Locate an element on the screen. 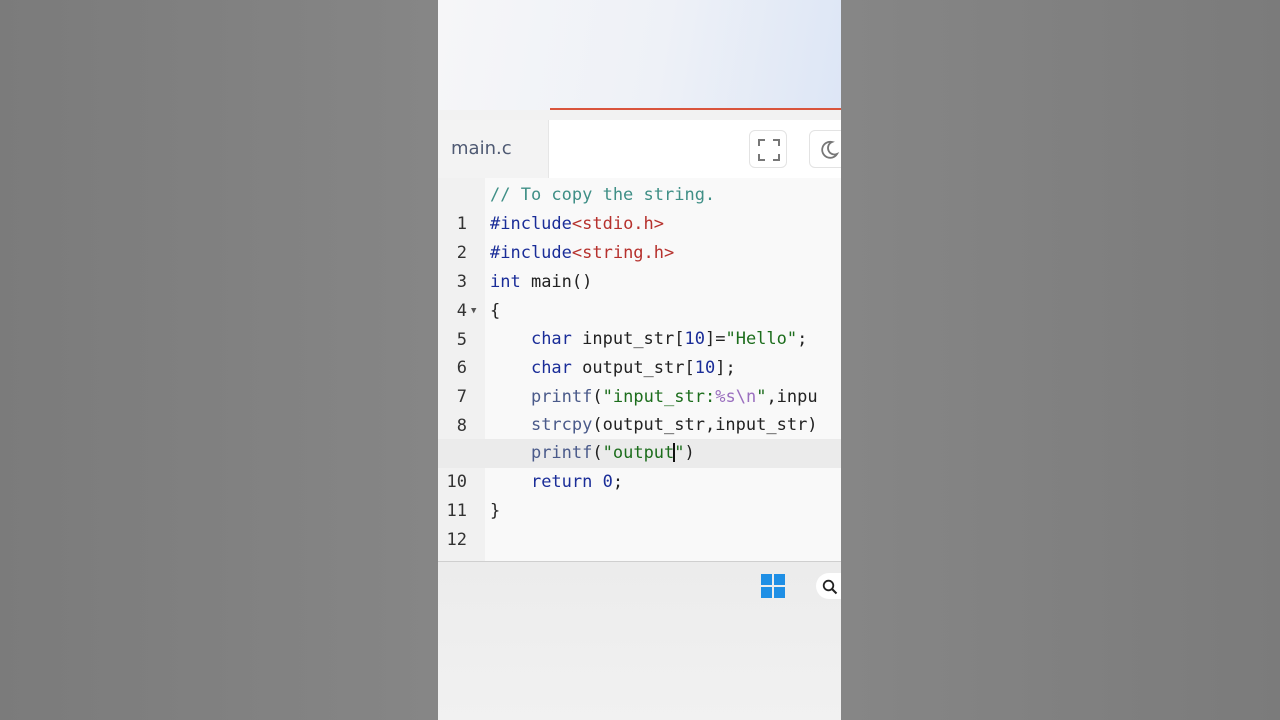  search-icon is located at coordinates (830, 587).